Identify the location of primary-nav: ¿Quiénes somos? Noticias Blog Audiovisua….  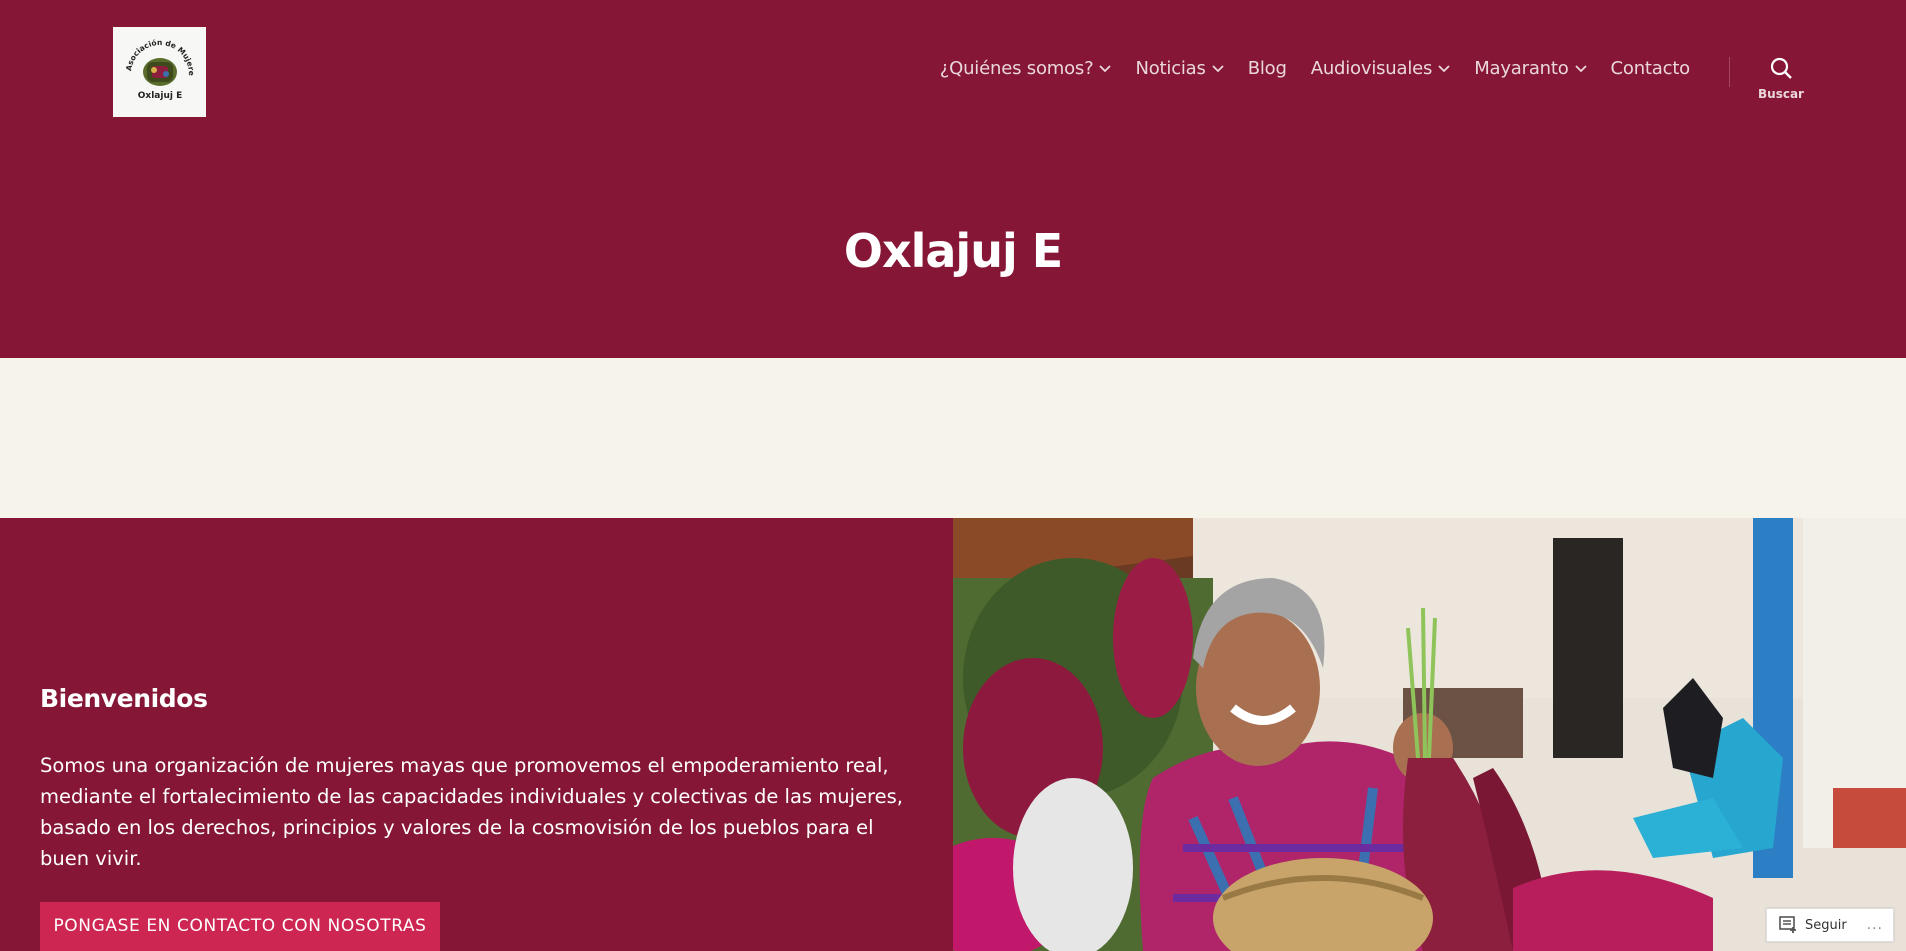
(1315, 68).